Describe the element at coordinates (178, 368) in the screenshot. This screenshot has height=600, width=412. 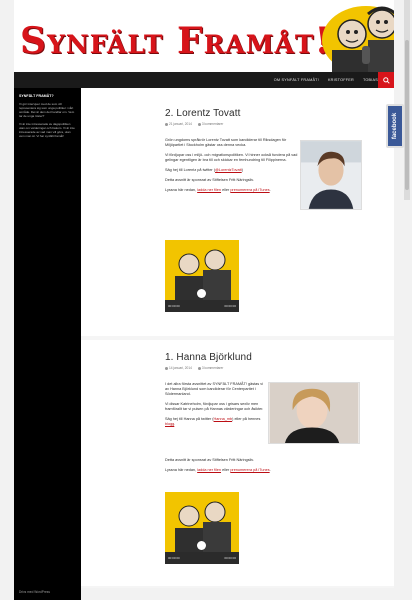
I see `post-date: 14 januari, 2014` at that location.